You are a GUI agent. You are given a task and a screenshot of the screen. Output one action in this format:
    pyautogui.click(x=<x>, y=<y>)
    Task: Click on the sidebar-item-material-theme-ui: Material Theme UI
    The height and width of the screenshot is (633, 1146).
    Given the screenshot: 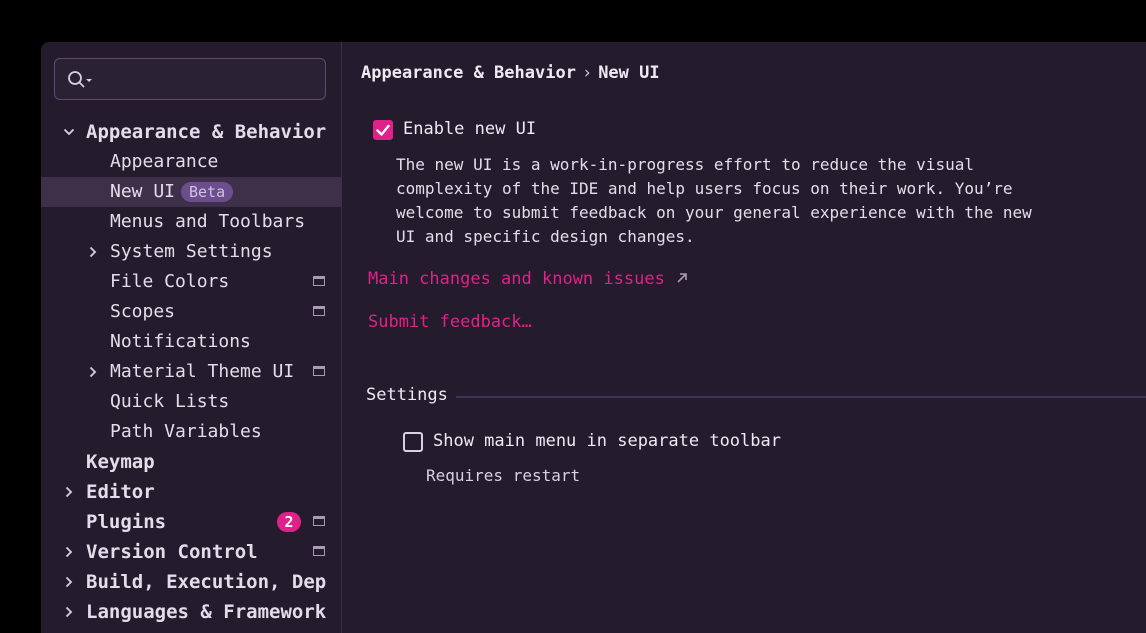 What is the action you would take?
    pyautogui.click(x=191, y=372)
    